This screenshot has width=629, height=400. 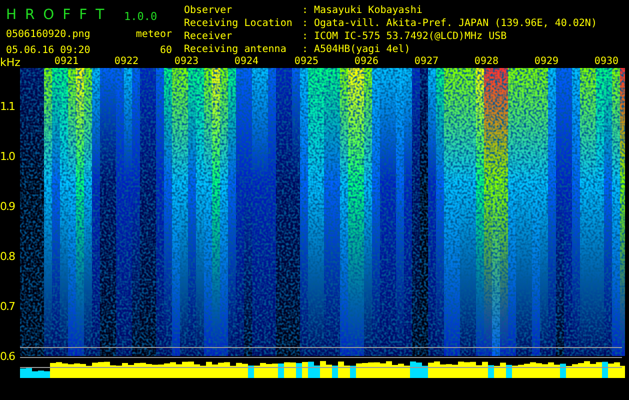 What do you see at coordinates (455, 23) in the screenshot?
I see `info-value: Ogata-vill. Akita-Pref. JAPAN (139.96E, 40.02N)` at bounding box center [455, 23].